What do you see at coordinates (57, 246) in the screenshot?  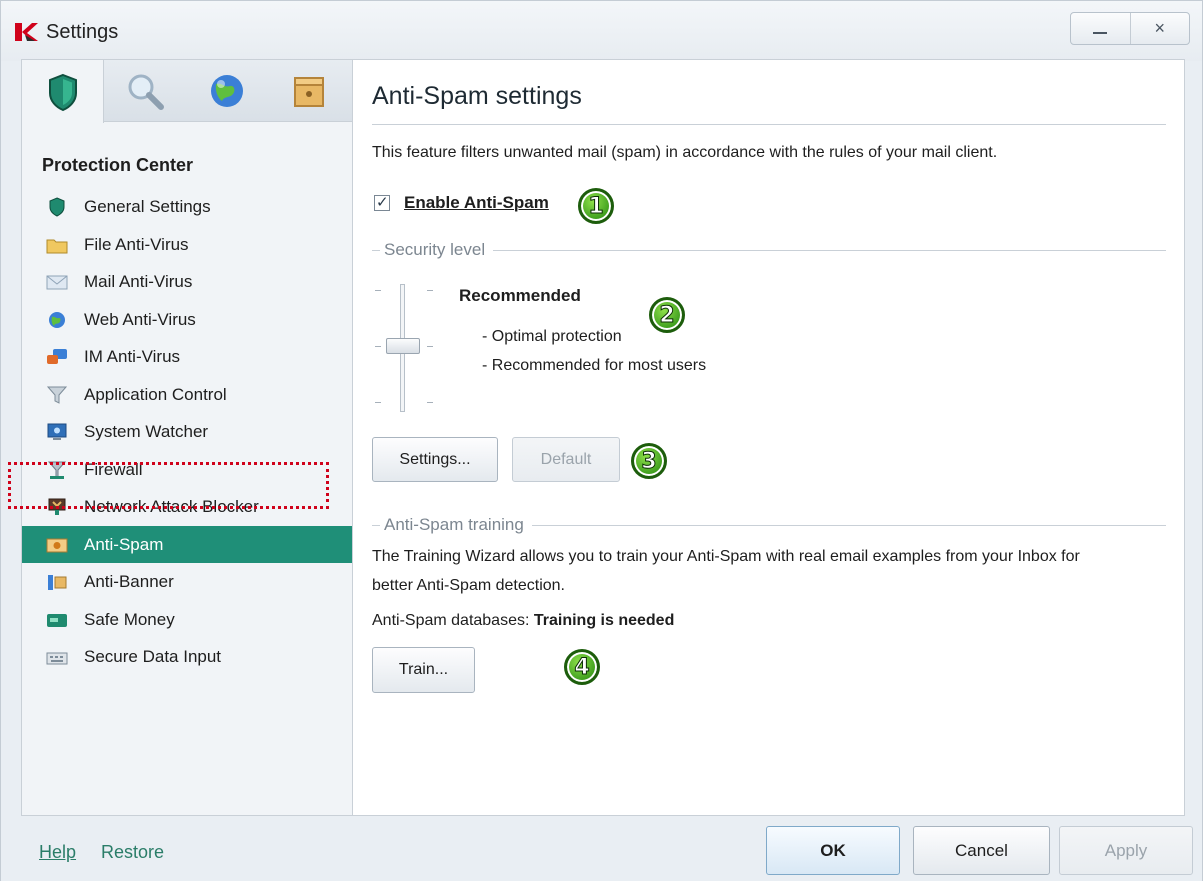 I see `folder-icon` at bounding box center [57, 246].